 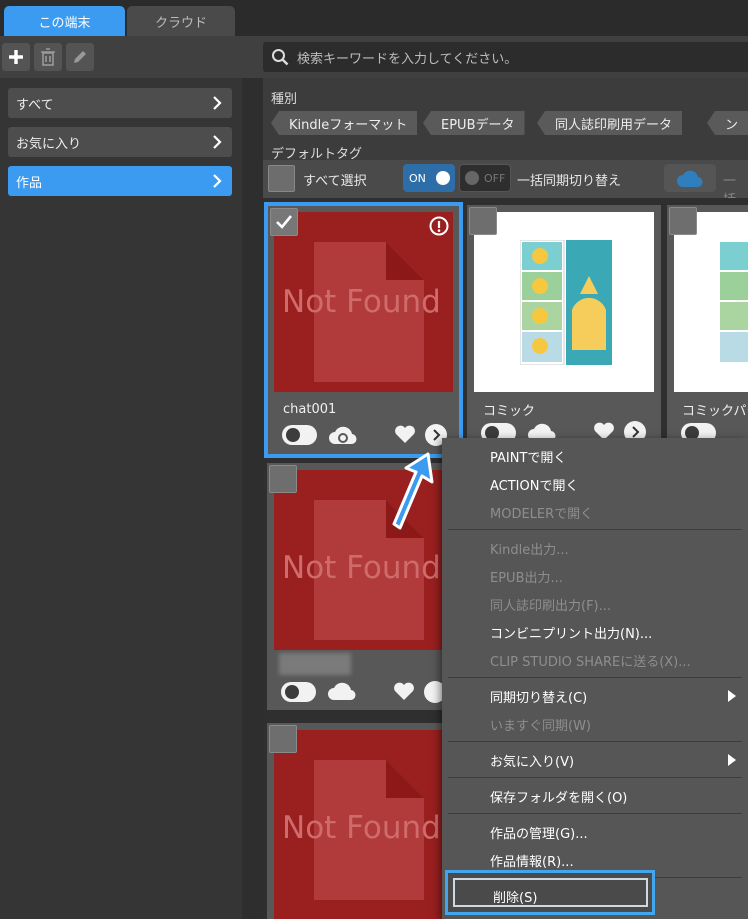 I want to click on work-card: Not Found, so click(x=364, y=821).